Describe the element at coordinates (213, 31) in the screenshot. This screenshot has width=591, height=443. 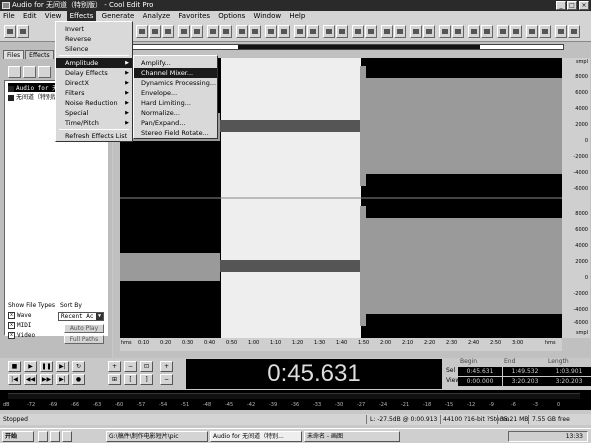
I see `toolbar-cut-icon` at that location.